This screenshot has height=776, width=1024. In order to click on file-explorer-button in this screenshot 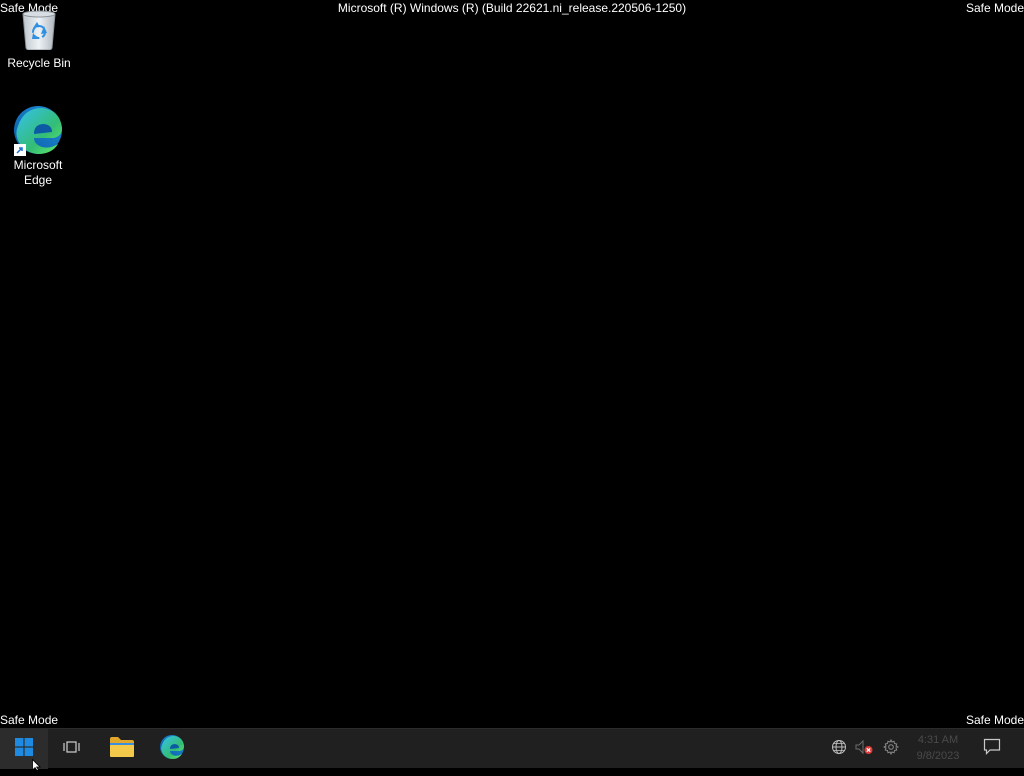, I will do `click(122, 749)`.